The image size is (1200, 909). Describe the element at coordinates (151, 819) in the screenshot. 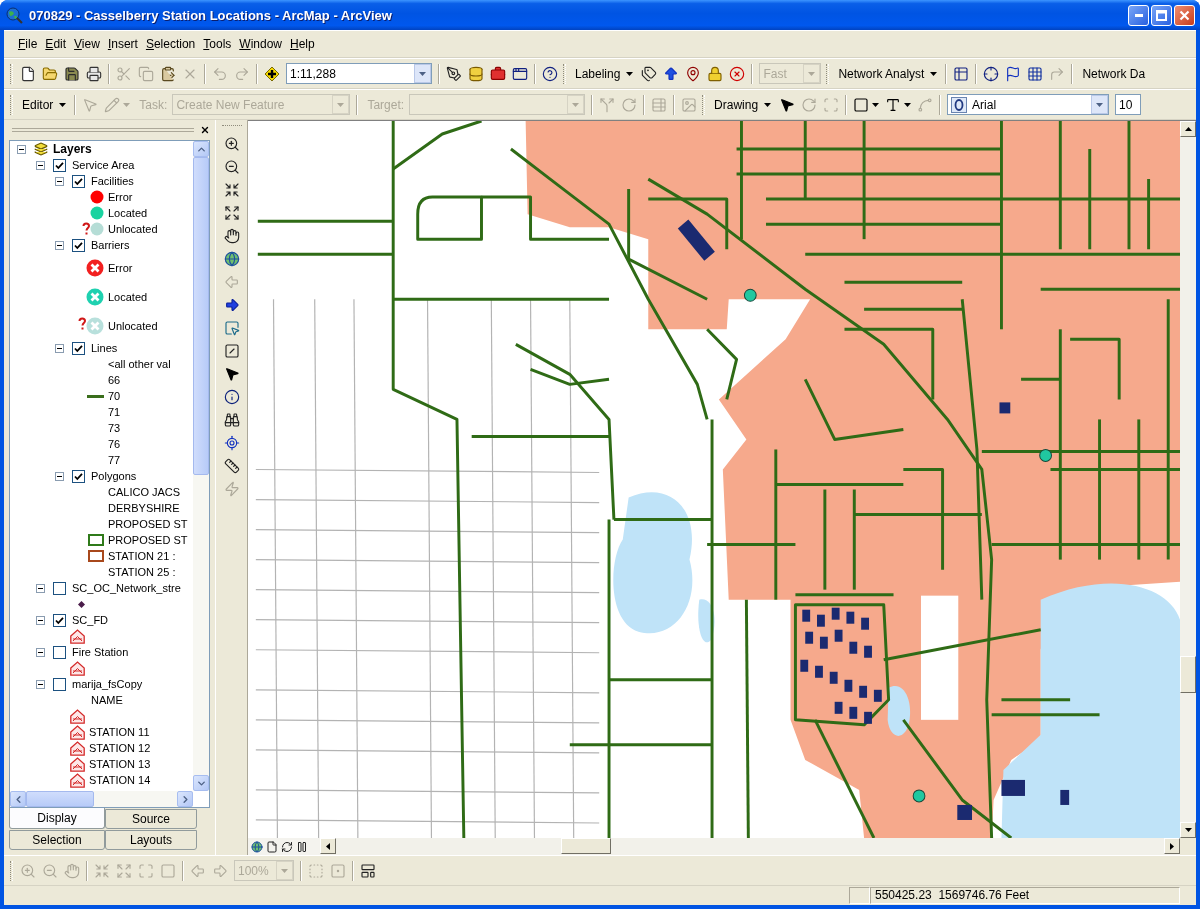

I see `panel-tab: Source` at that location.